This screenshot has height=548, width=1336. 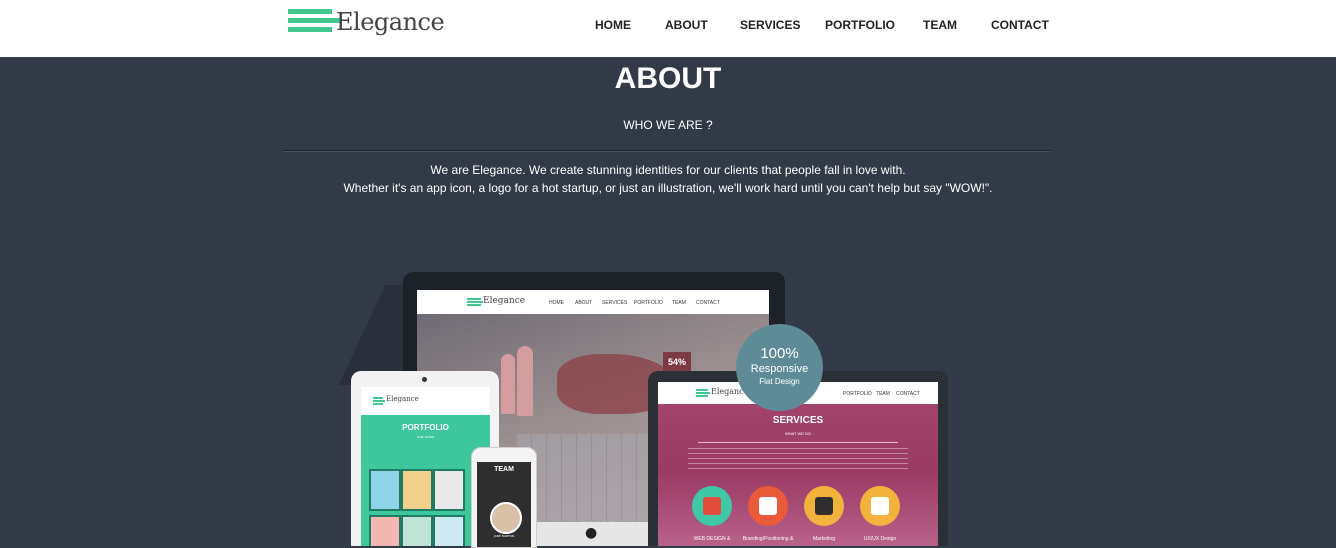 What do you see at coordinates (940, 25) in the screenshot?
I see `nav-team: TEAM` at bounding box center [940, 25].